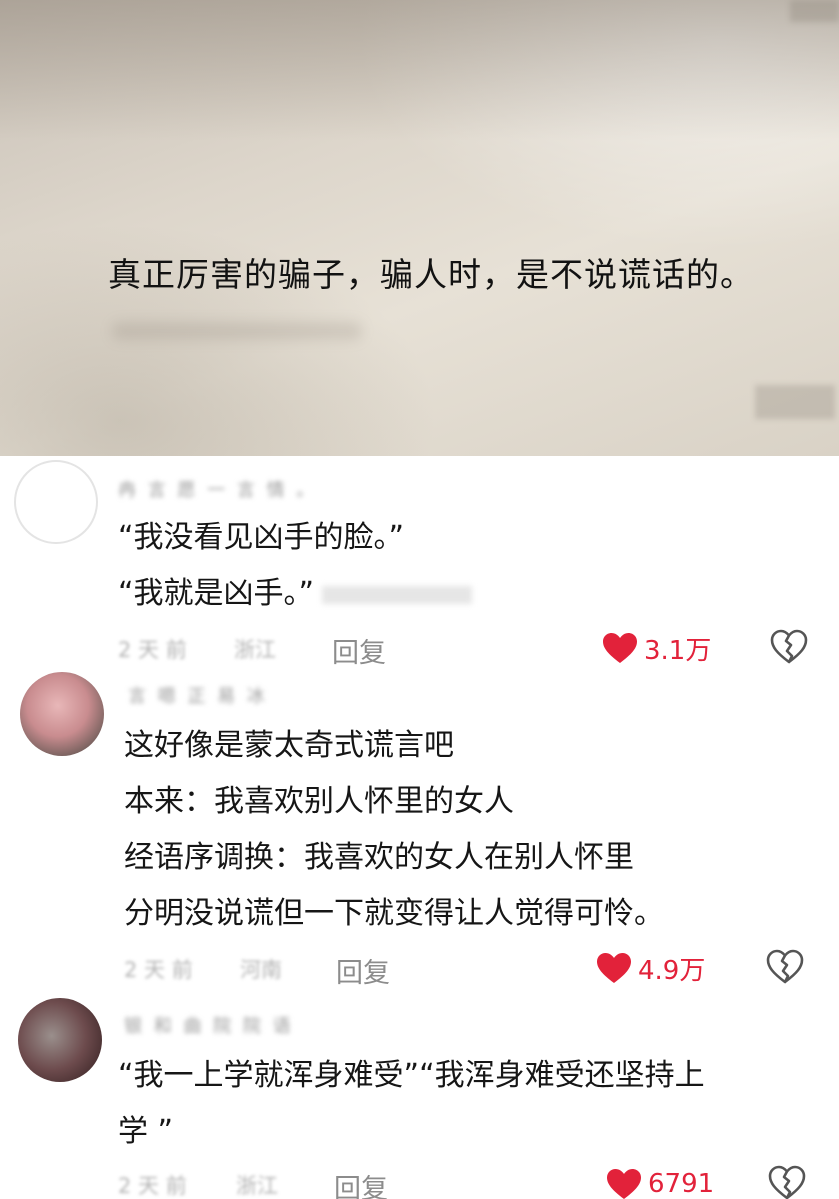 The width and height of the screenshot is (839, 1199). What do you see at coordinates (379, 857) in the screenshot?
I see `comment-line: 经语序调换：我喜欢的女人在别人怀里` at bounding box center [379, 857].